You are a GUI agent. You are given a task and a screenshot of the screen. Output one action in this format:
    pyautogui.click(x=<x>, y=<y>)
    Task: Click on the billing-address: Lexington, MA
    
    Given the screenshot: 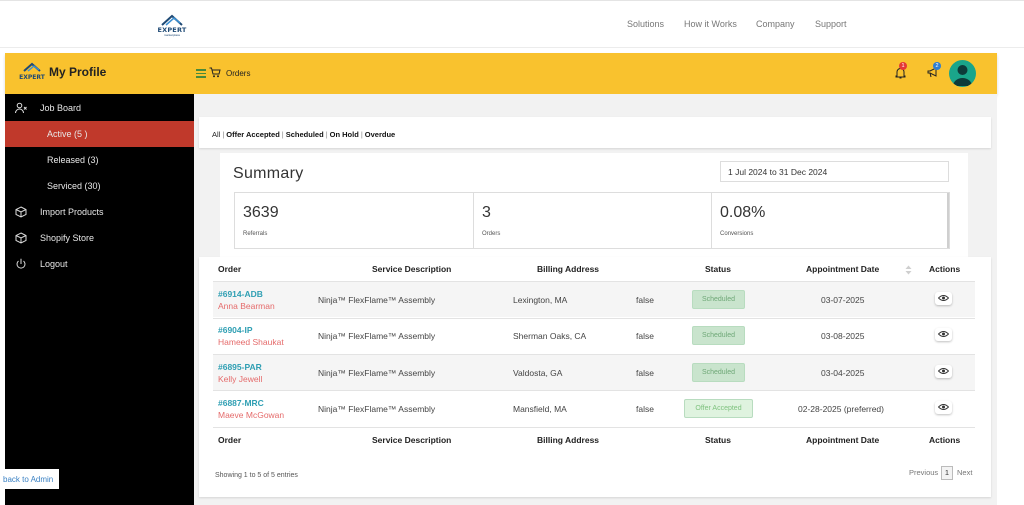 What is the action you would take?
    pyautogui.click(x=540, y=300)
    